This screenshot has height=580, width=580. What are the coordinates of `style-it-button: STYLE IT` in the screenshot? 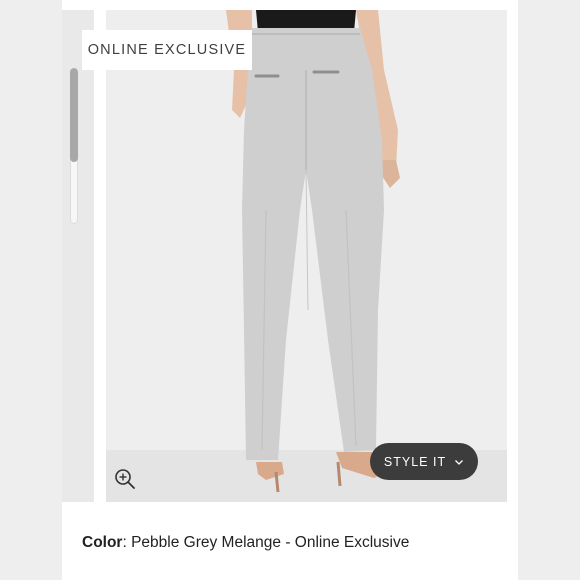 It's located at (424, 461).